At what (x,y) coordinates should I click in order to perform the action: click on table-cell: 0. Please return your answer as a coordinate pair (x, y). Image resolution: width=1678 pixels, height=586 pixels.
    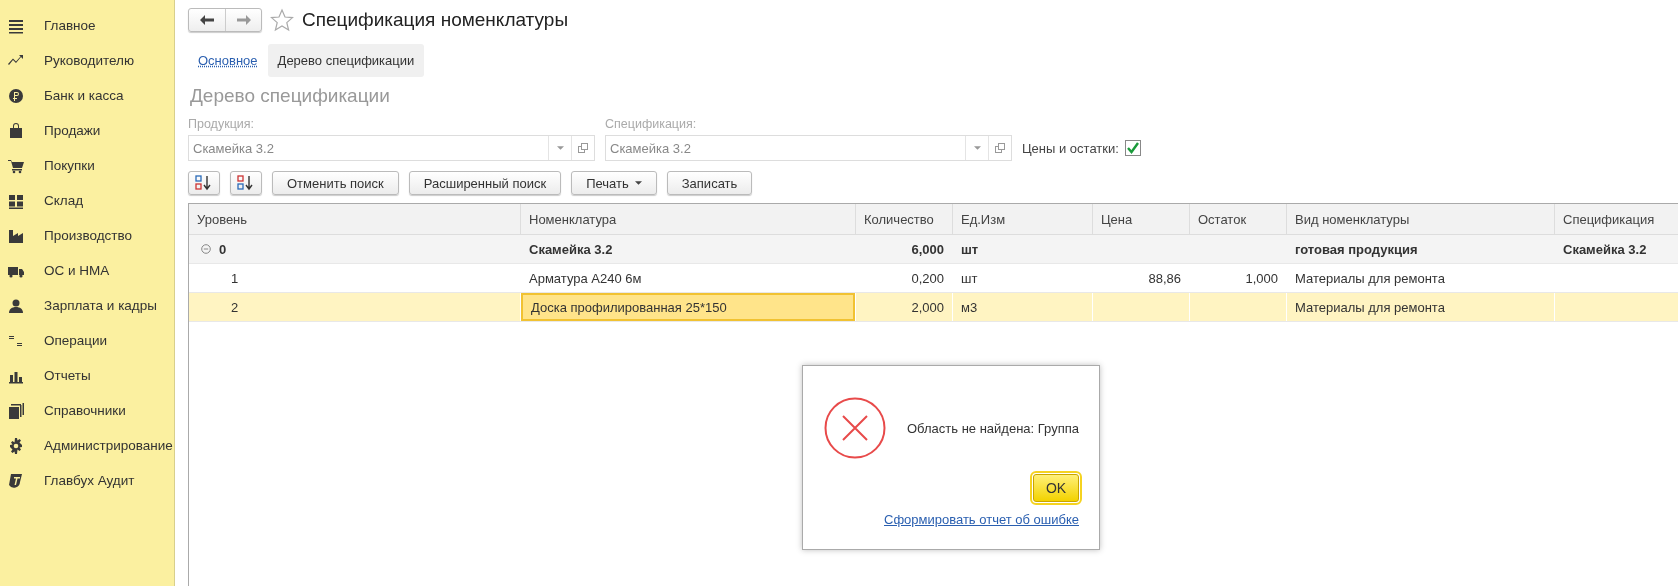
    Looking at the image, I should click on (223, 249).